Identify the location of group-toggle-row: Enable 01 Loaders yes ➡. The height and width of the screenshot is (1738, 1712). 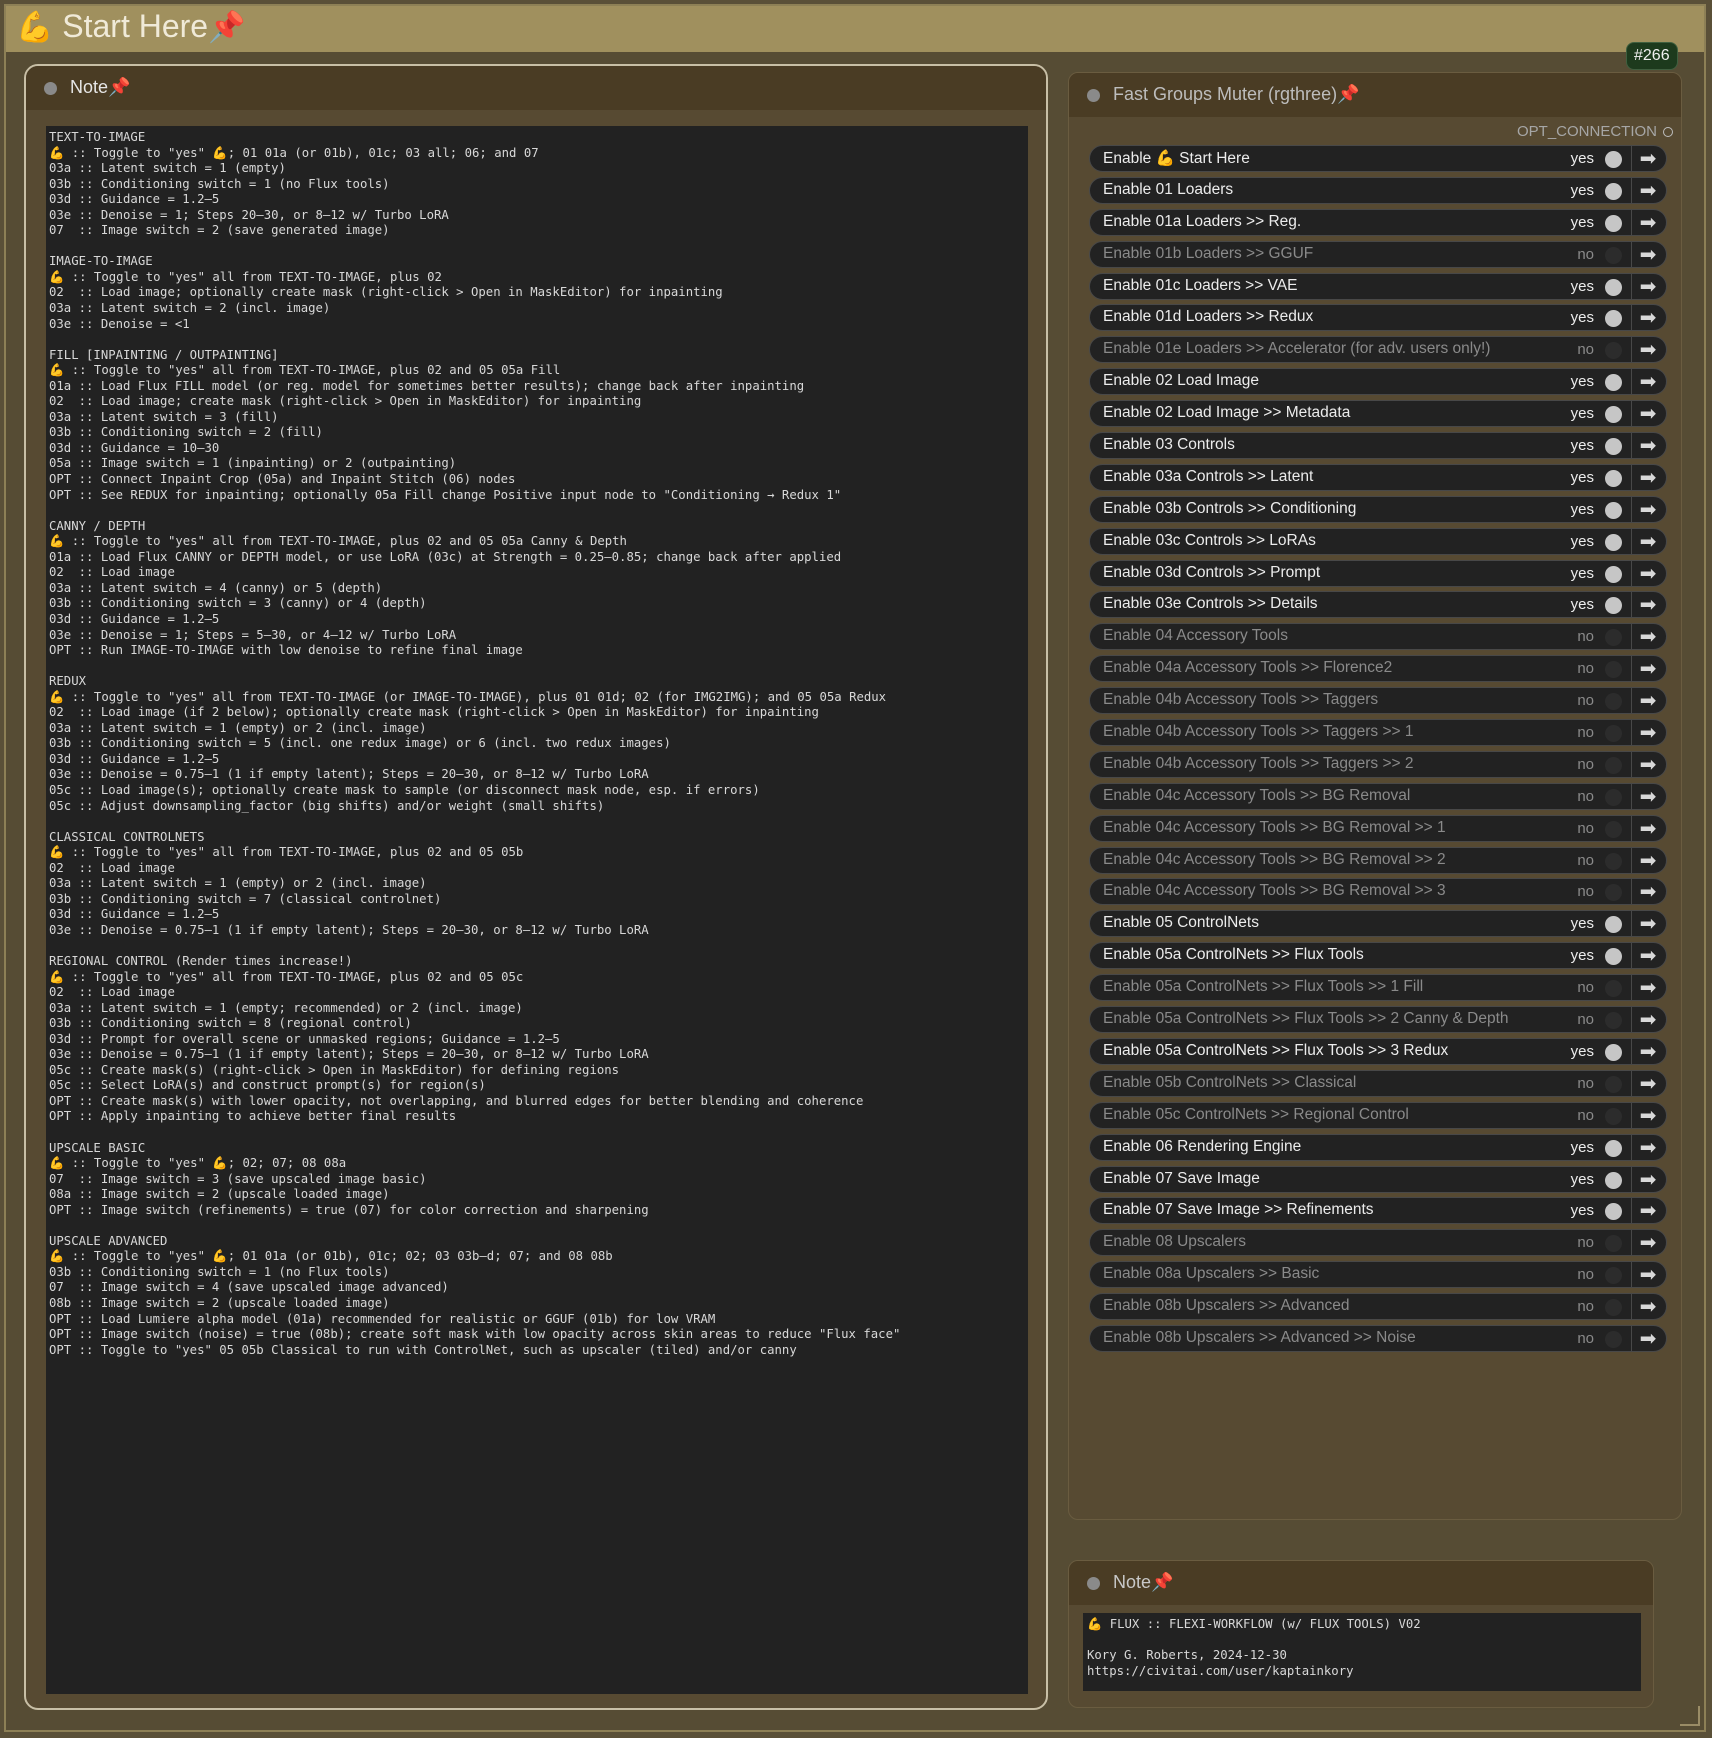
(1378, 190).